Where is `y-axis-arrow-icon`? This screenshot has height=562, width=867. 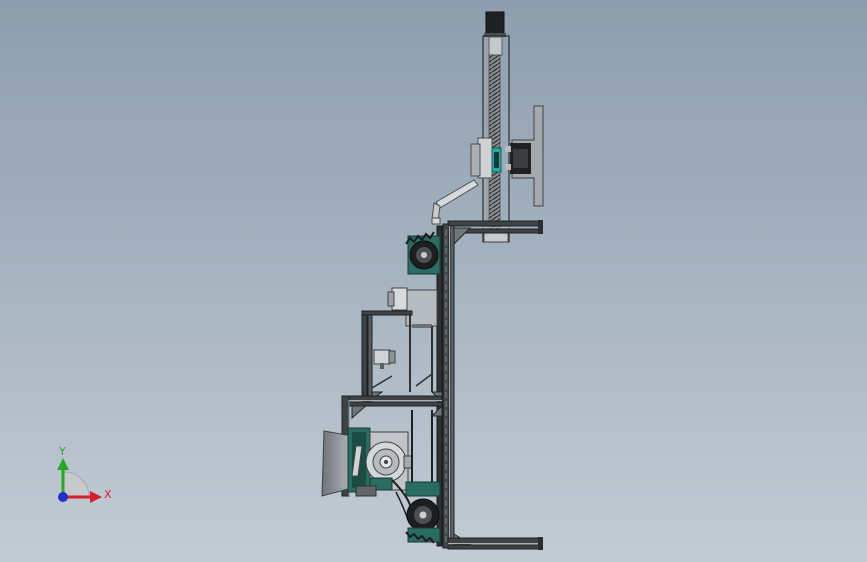
y-axis-arrow-icon is located at coordinates (63, 464).